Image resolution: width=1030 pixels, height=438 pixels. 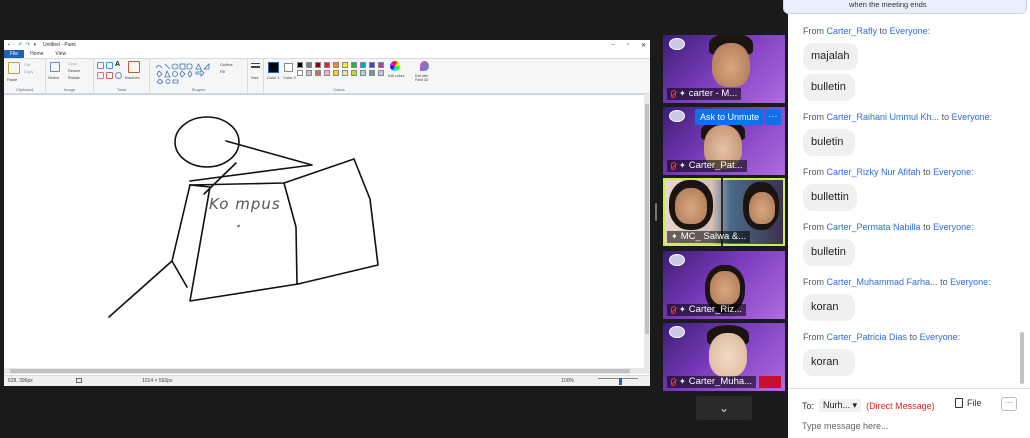 What do you see at coordinates (840, 405) in the screenshot?
I see `recipient-dropdown: Nurh... ▾` at bounding box center [840, 405].